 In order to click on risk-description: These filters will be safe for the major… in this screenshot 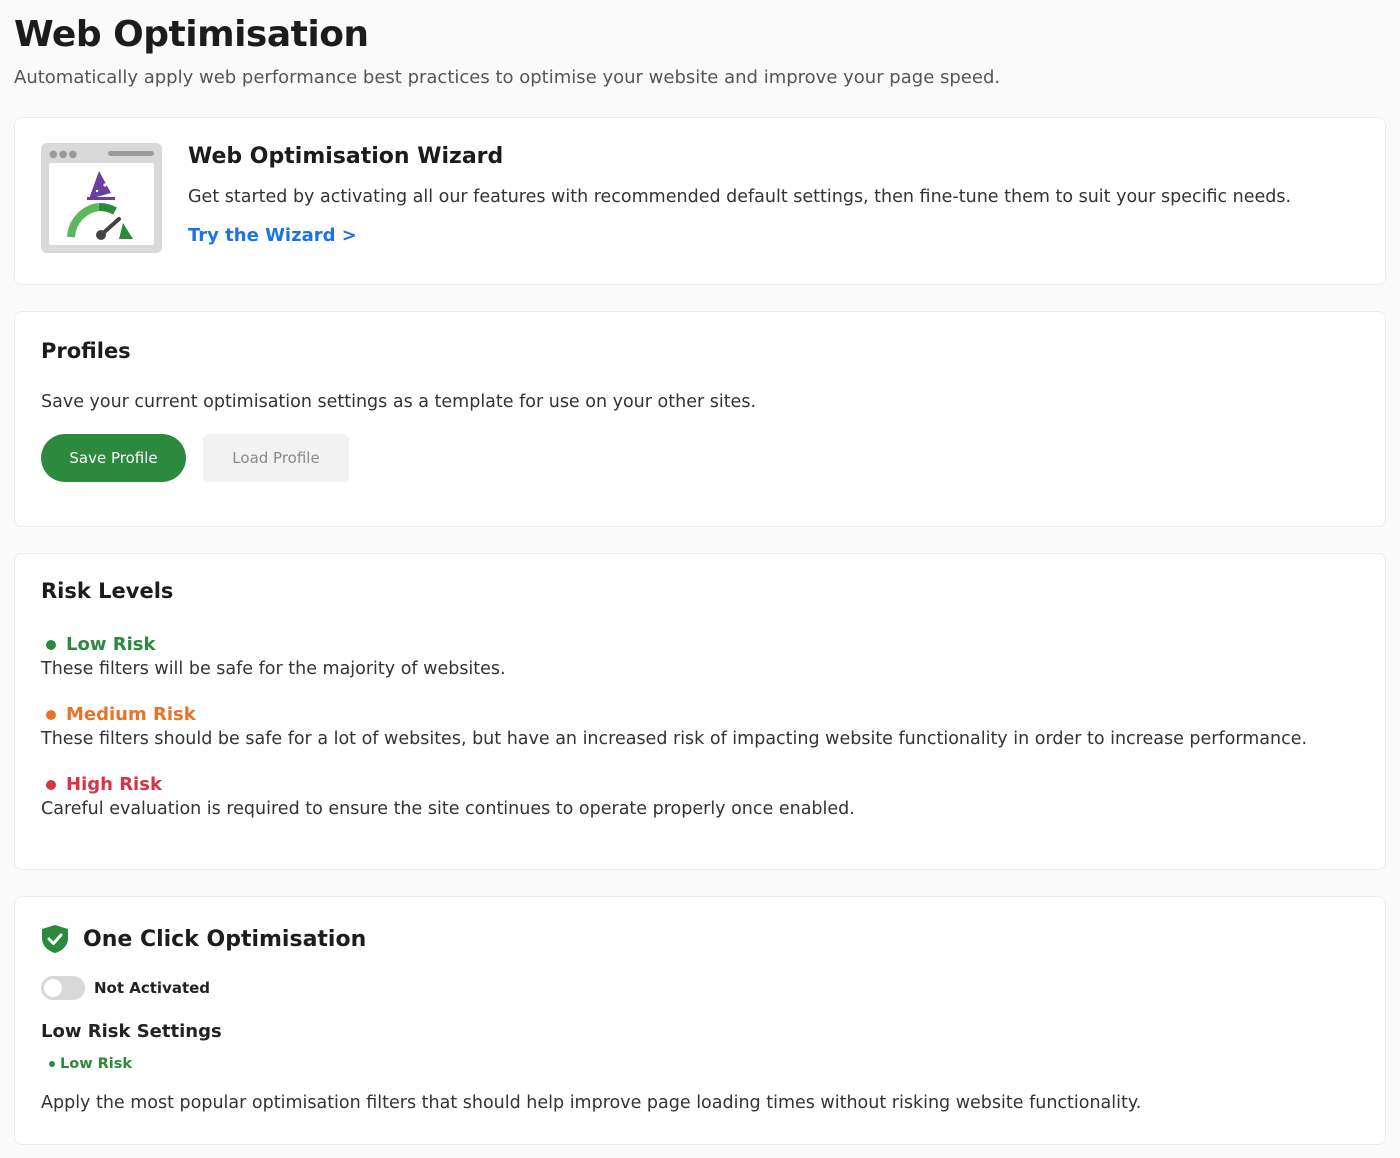, I will do `click(273, 669)`.